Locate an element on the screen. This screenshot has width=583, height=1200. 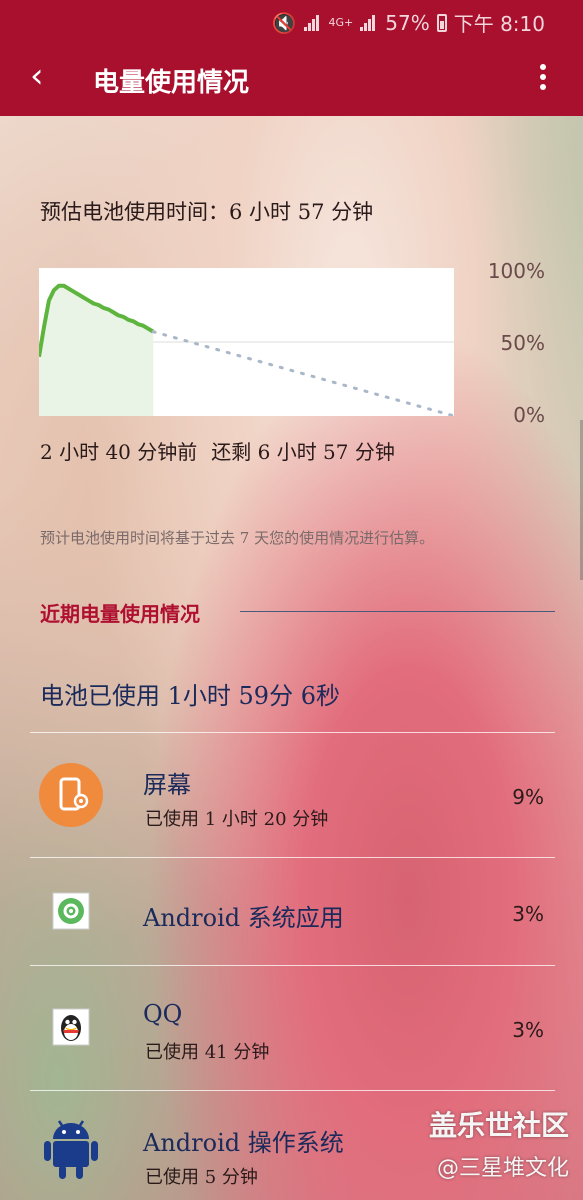
app-bar: ‹ 电量使用情况 is located at coordinates (291, 78).